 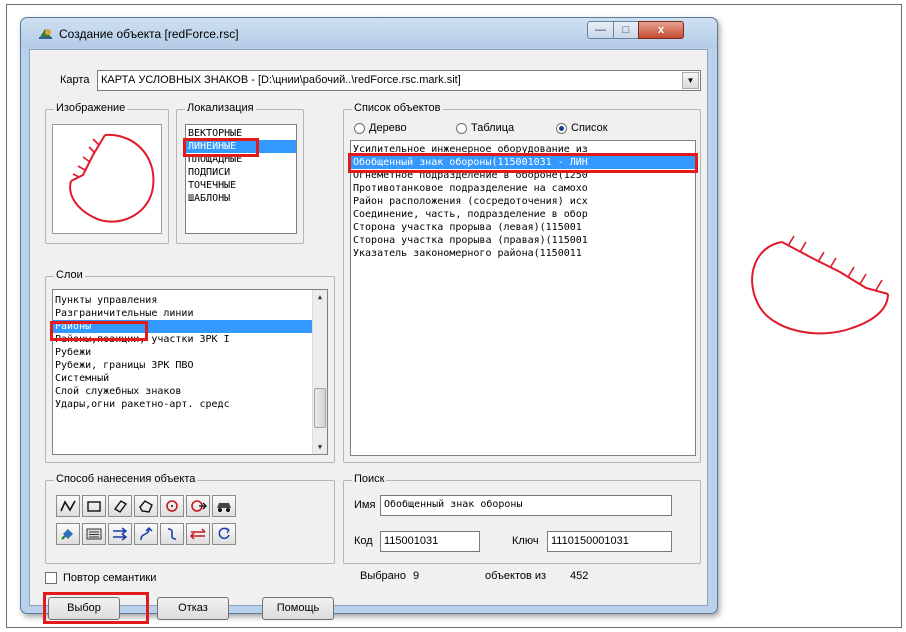 I want to click on code-field: 115001031, so click(x=430, y=541).